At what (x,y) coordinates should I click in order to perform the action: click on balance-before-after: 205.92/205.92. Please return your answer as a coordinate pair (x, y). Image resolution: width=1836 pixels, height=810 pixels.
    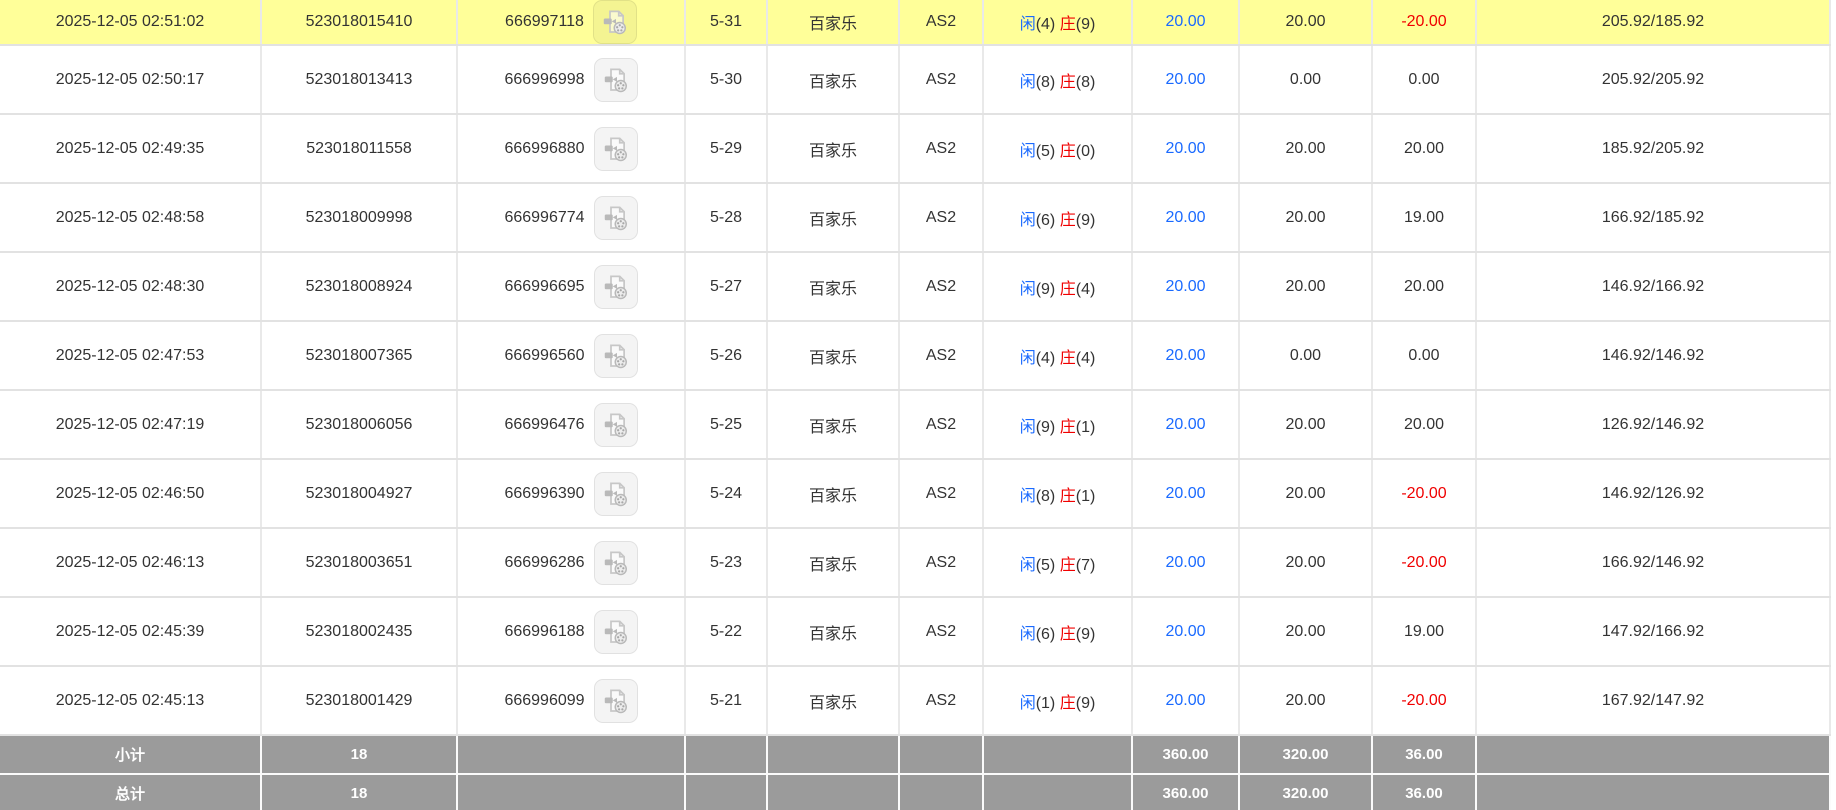
    Looking at the image, I should click on (1653, 80).